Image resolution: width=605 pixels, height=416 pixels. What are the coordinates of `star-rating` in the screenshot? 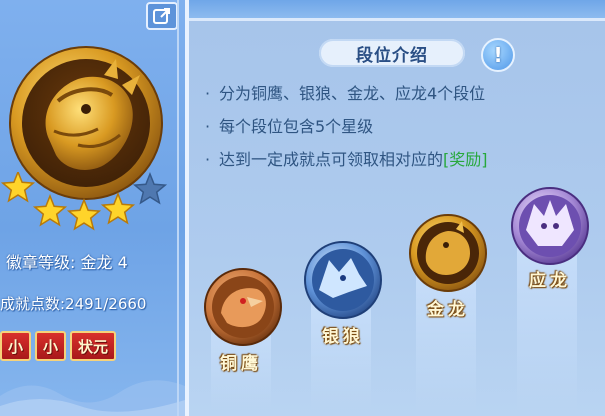 It's located at (84, 201).